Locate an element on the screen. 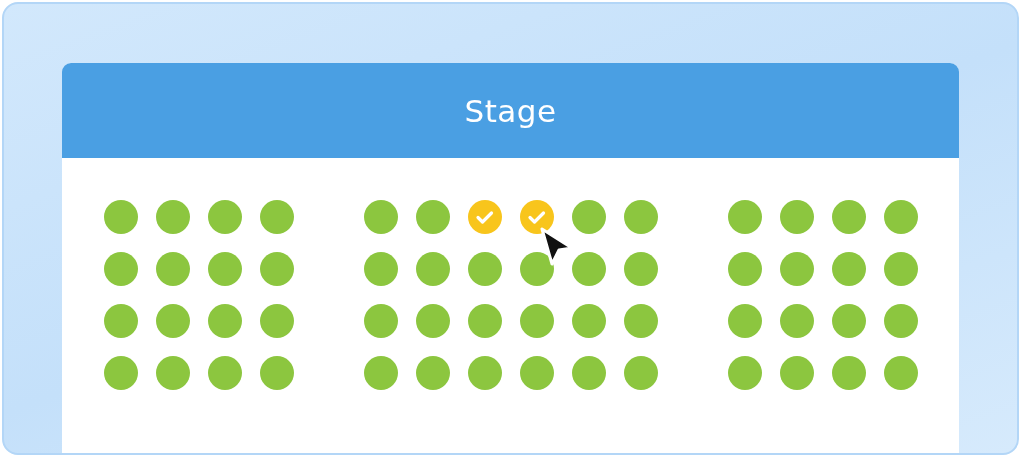  stage-title: Stage is located at coordinates (510, 110).